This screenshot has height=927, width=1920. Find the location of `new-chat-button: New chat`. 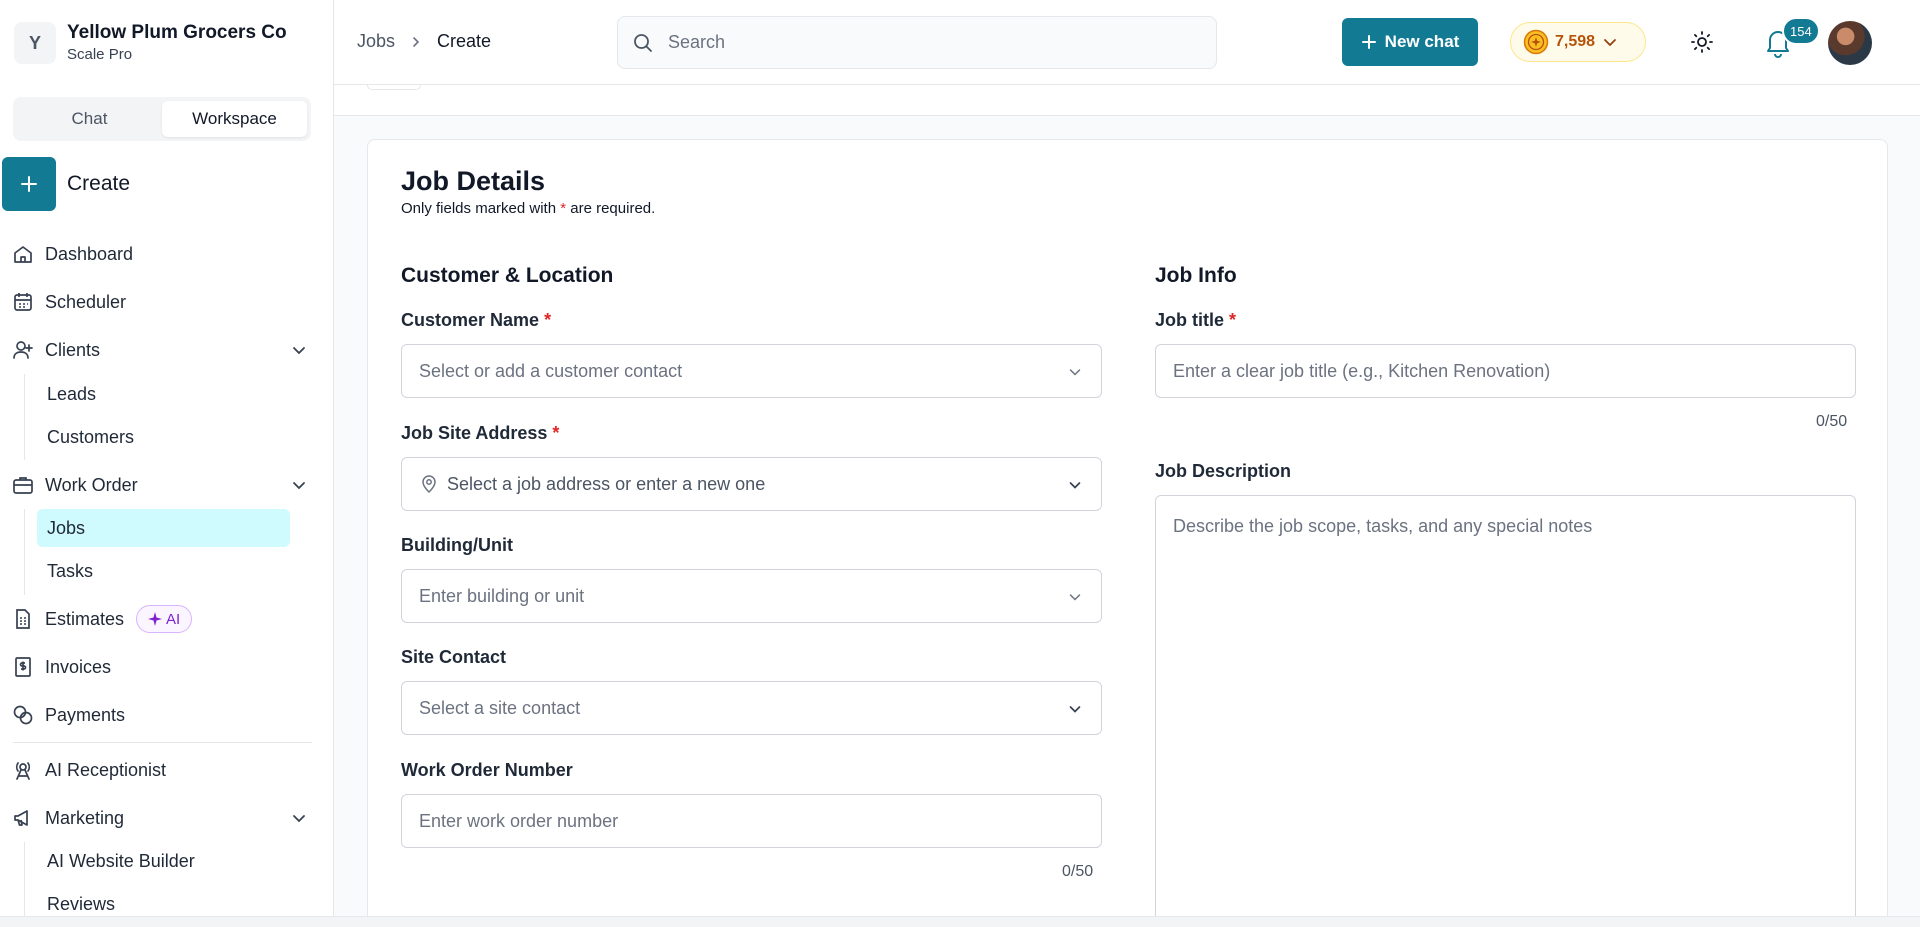

new-chat-button: New chat is located at coordinates (1410, 42).